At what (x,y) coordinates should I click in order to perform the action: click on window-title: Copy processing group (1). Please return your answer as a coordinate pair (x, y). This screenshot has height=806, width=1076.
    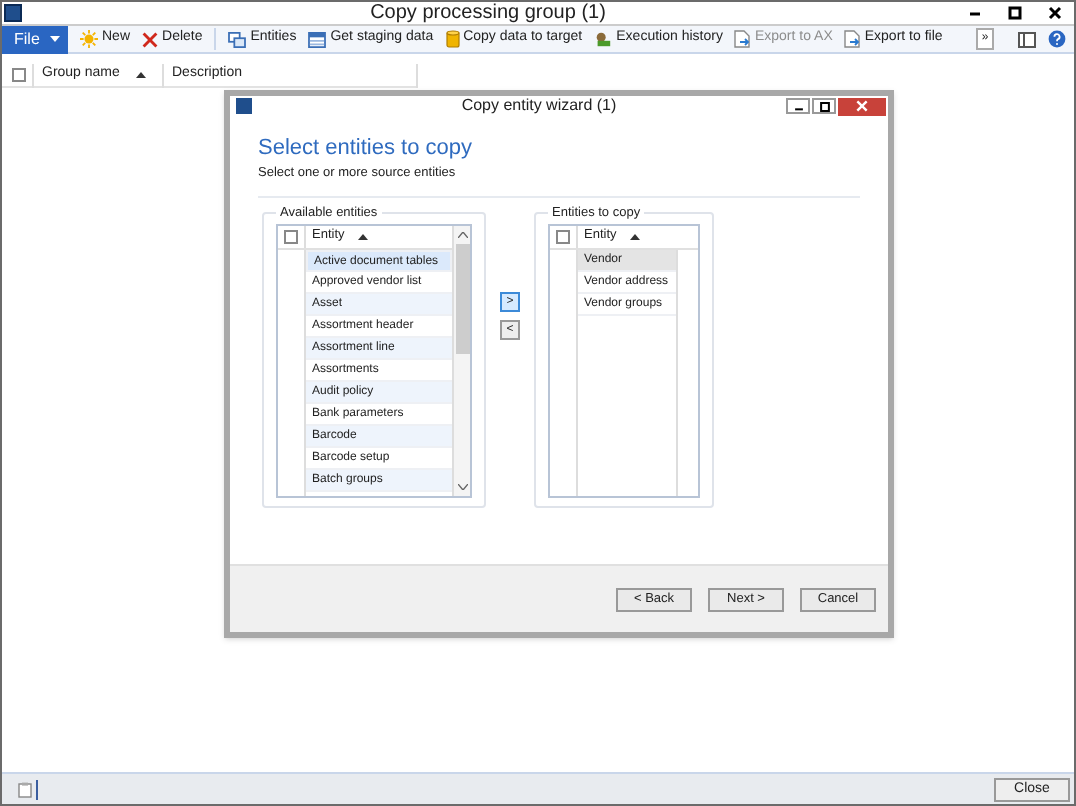
    Looking at the image, I should click on (488, 13).